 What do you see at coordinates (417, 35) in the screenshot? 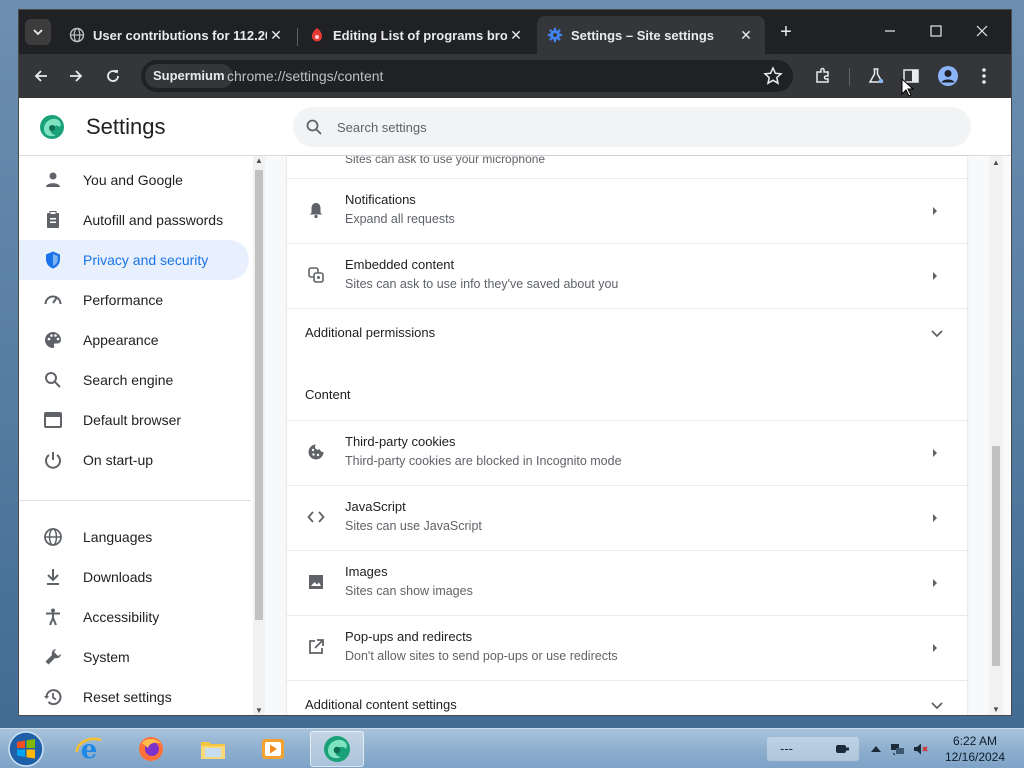
I see `tab-editing-list: Editing List of programs broad ✕` at bounding box center [417, 35].